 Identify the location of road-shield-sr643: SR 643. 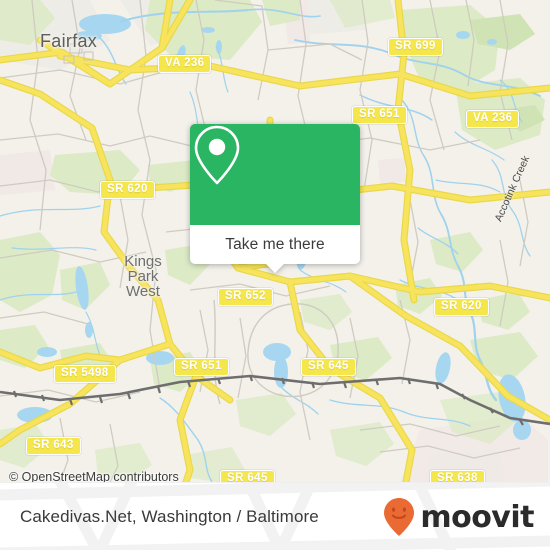
(53, 446).